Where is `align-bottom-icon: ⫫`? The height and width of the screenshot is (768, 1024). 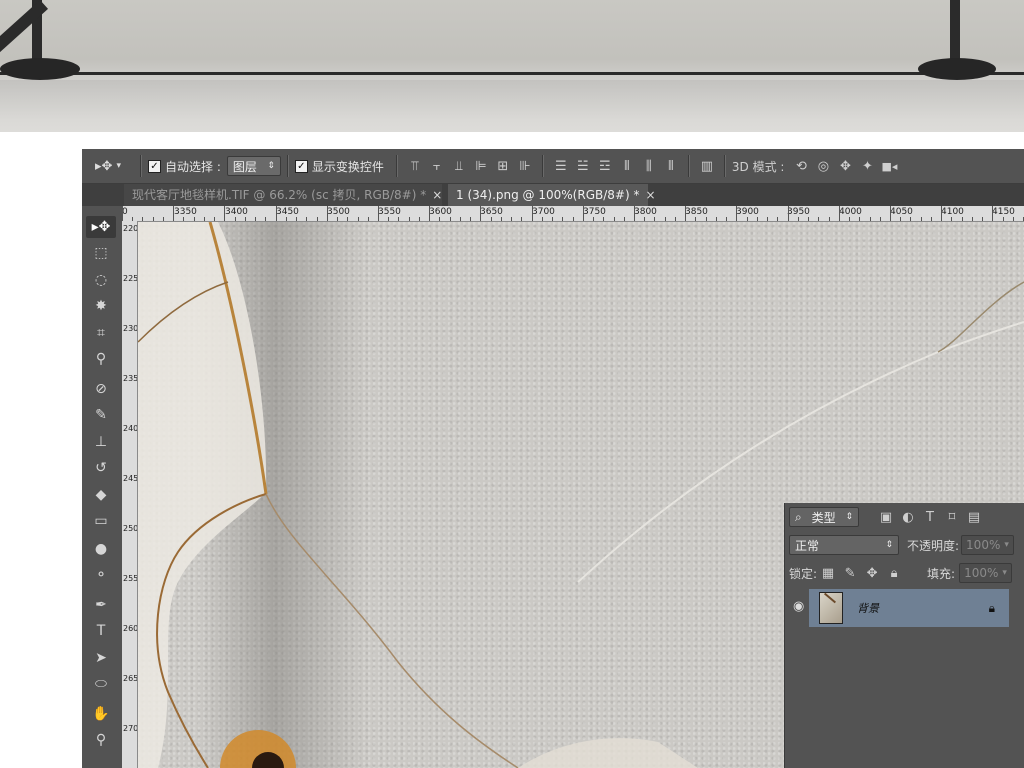 align-bottom-icon: ⫫ is located at coordinates (459, 166).